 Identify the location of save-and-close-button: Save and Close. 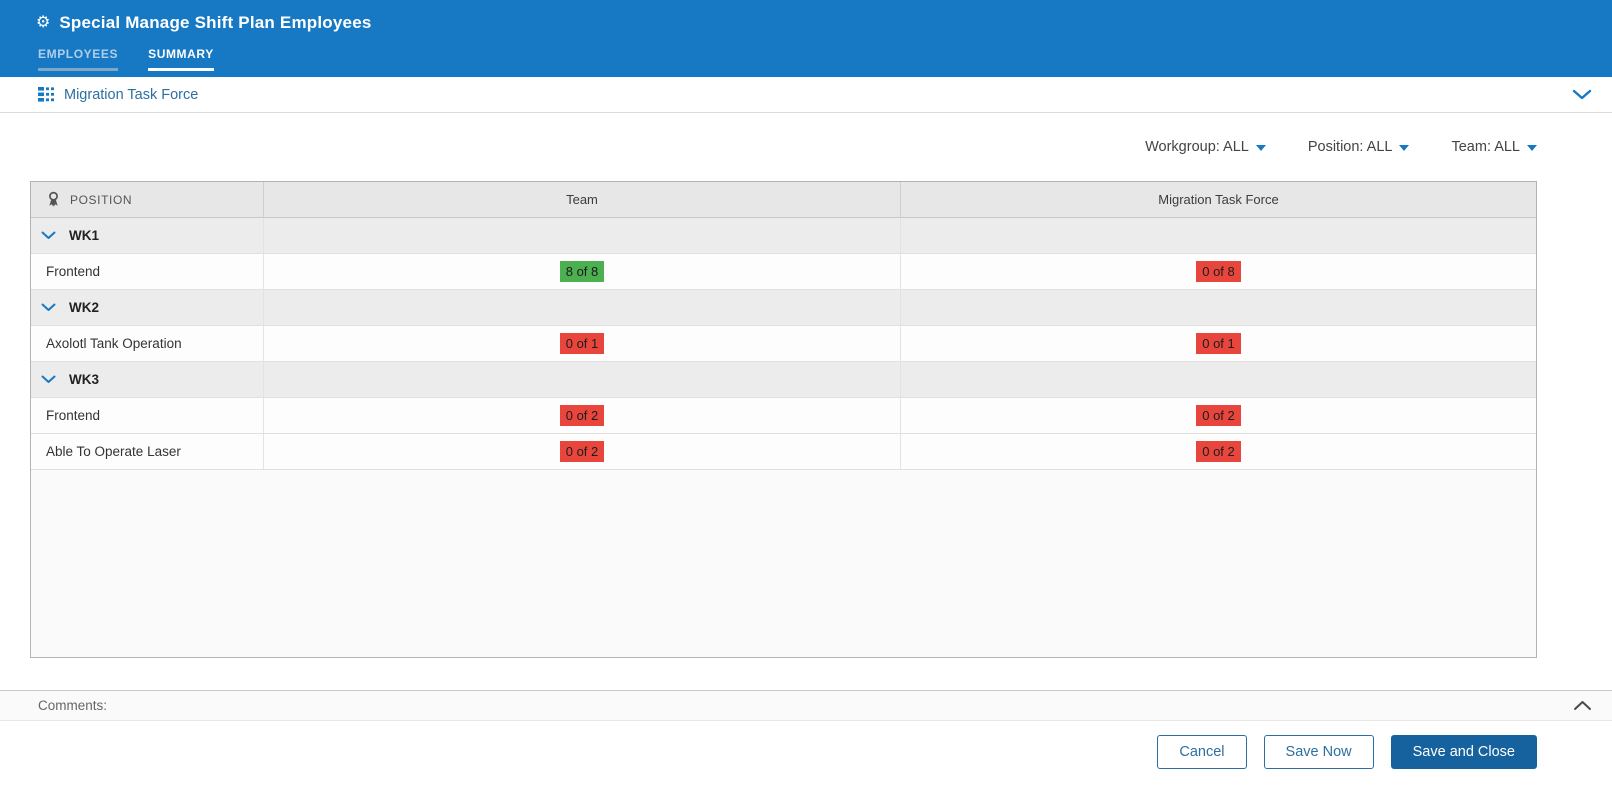
(1463, 752).